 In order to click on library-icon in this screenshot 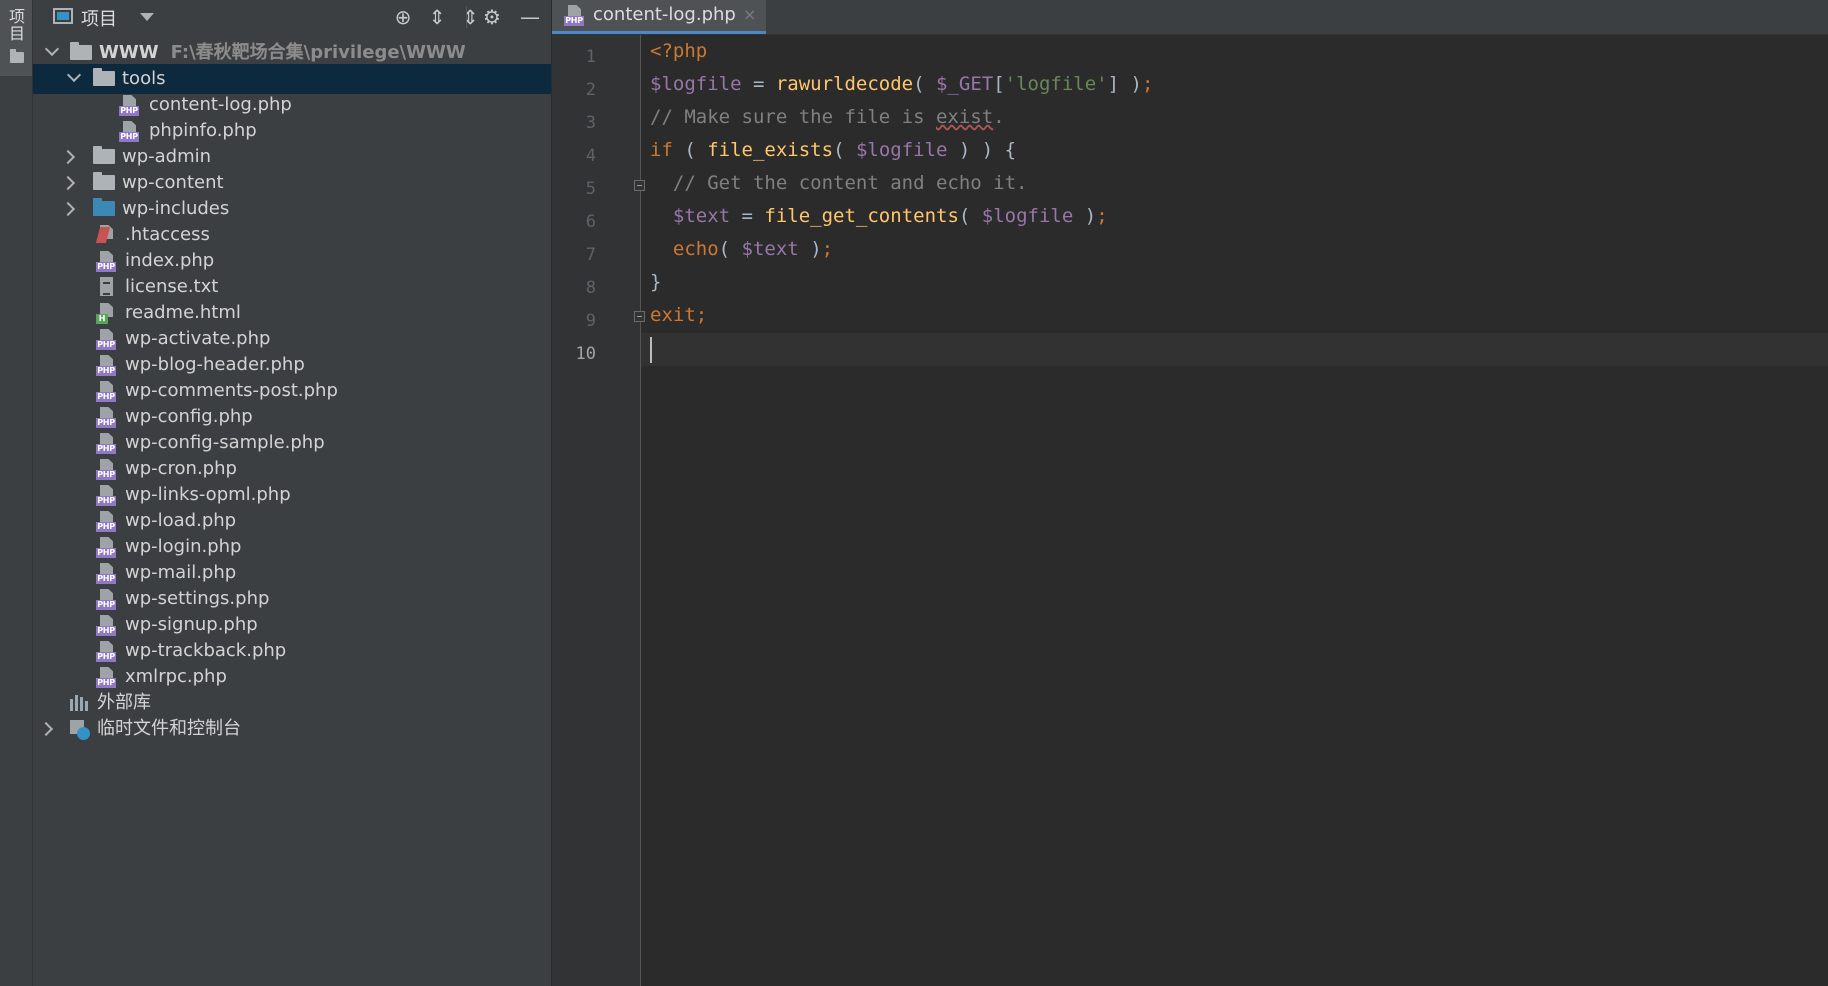, I will do `click(80, 703)`.